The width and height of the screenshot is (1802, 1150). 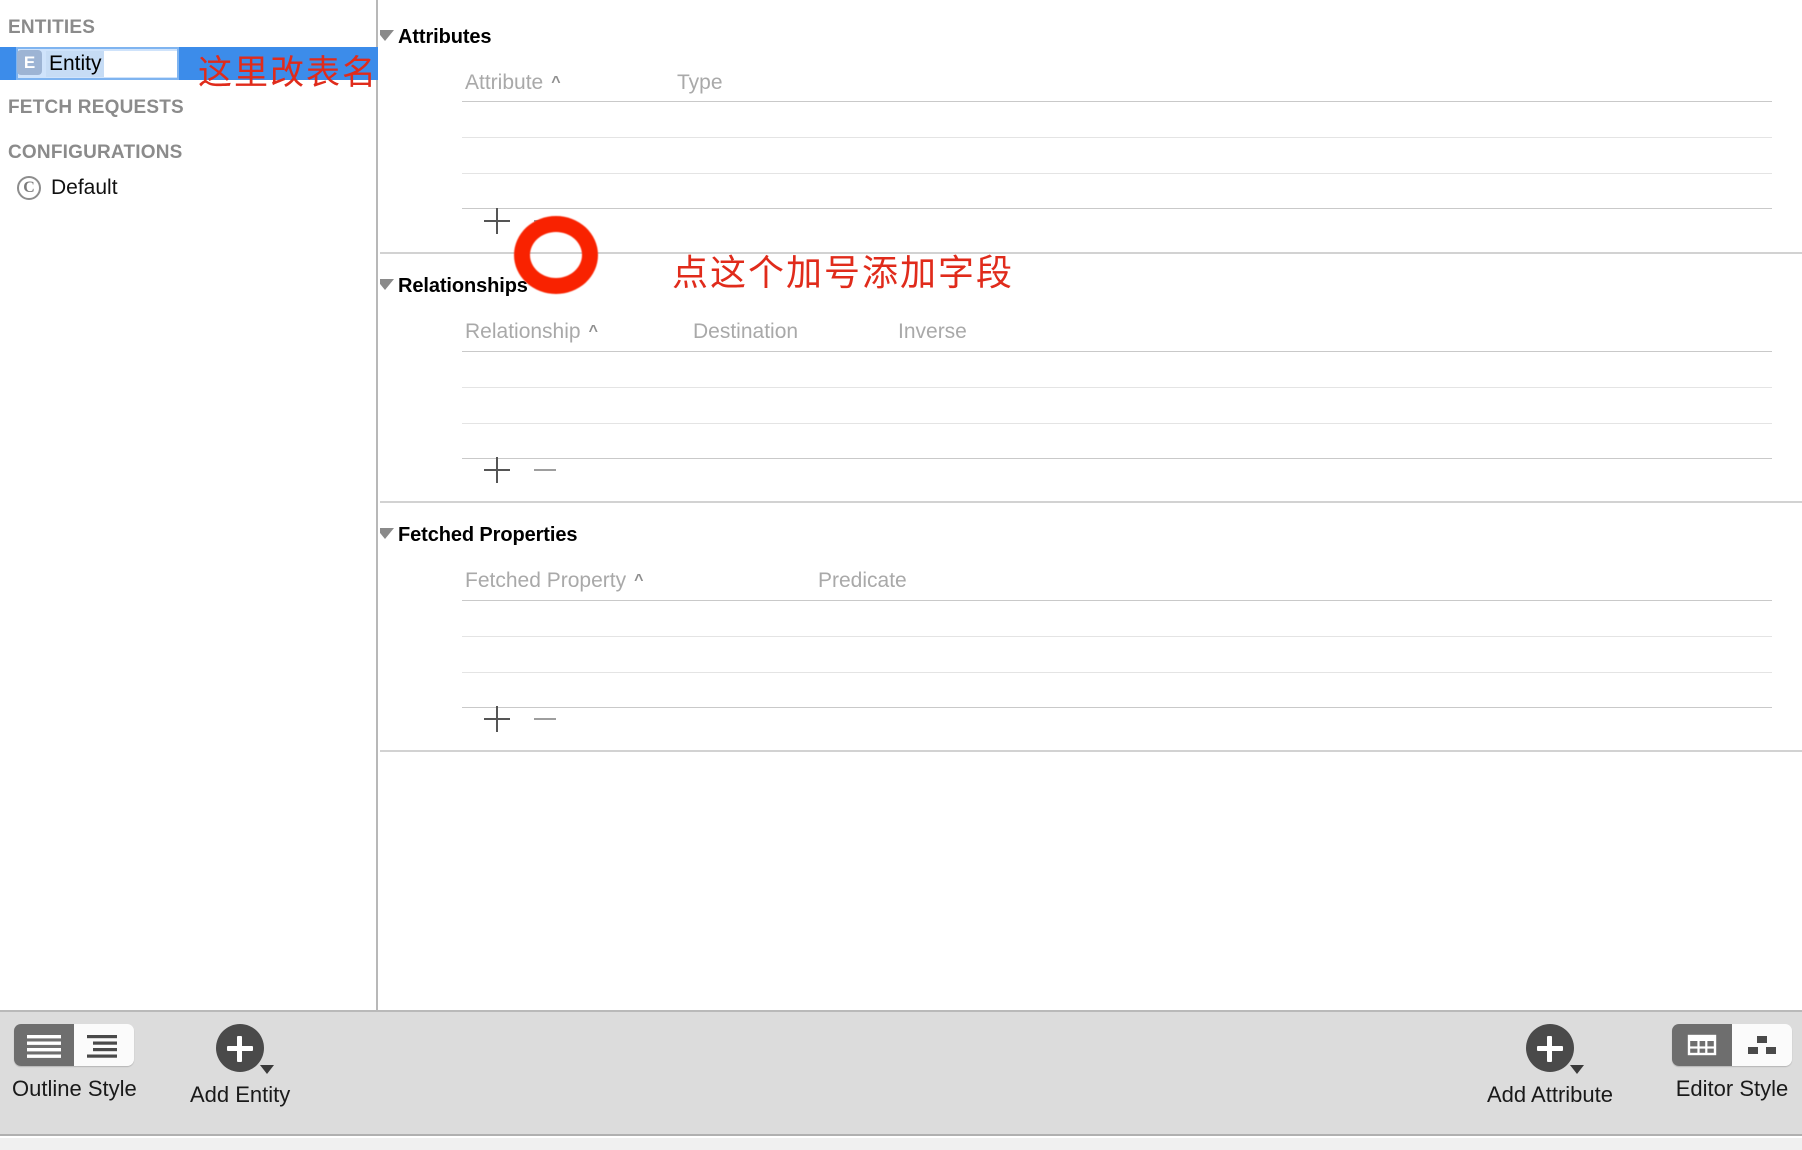 What do you see at coordinates (862, 581) in the screenshot?
I see `column-header-predicate: Predicate` at bounding box center [862, 581].